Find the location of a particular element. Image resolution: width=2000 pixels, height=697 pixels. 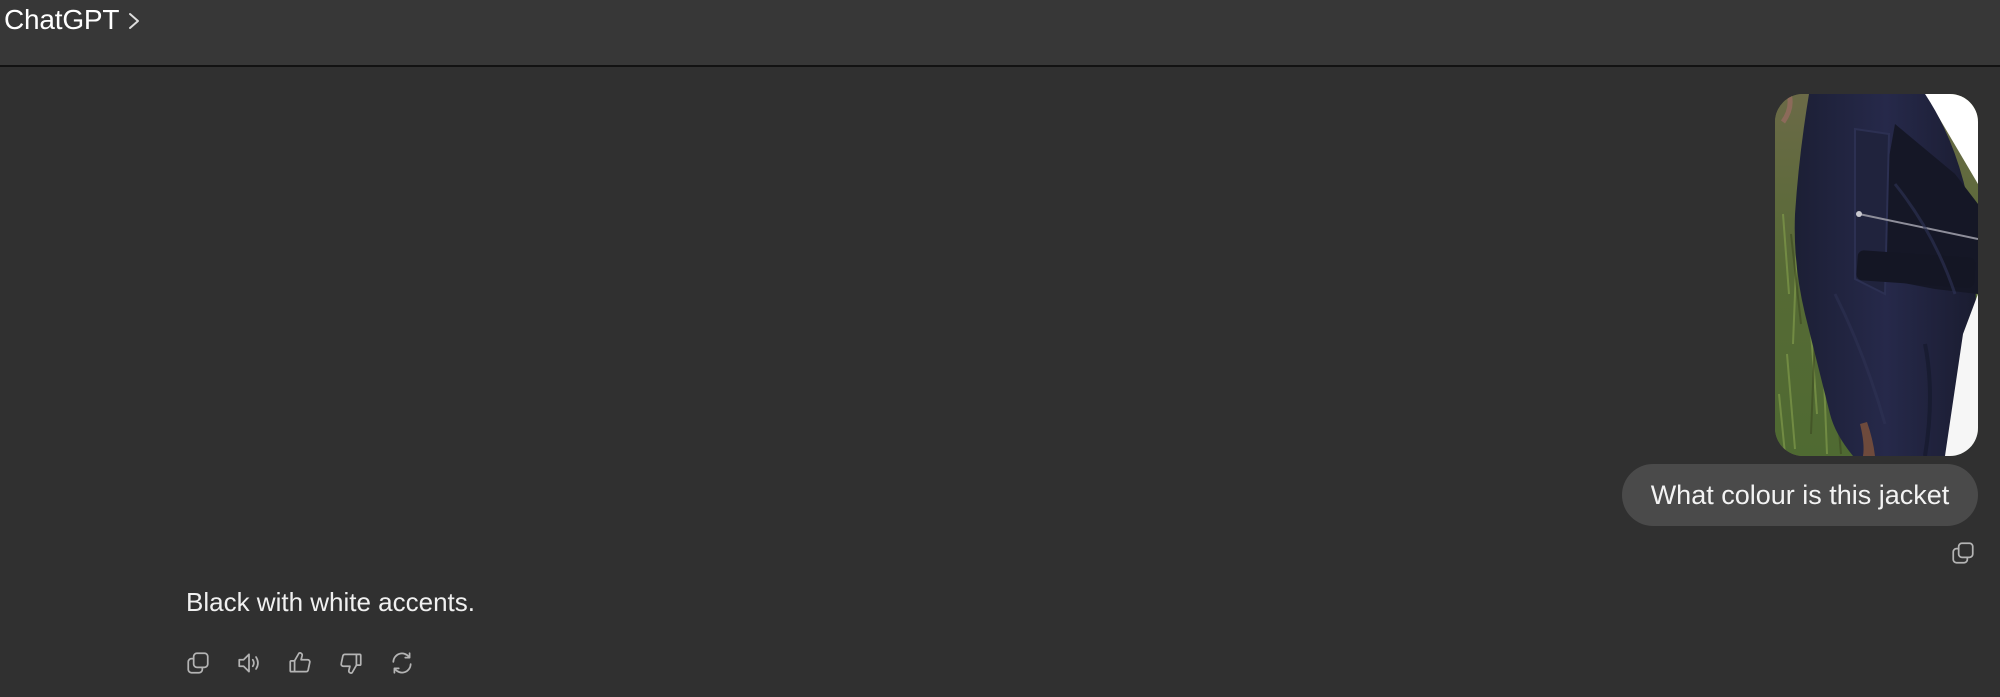

model-selector: ChatGPT is located at coordinates (72, 20).